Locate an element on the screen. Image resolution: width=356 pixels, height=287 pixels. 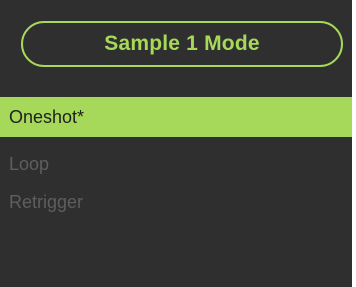
mode-option-oneshot: Oneshot* is located at coordinates (176, 117).